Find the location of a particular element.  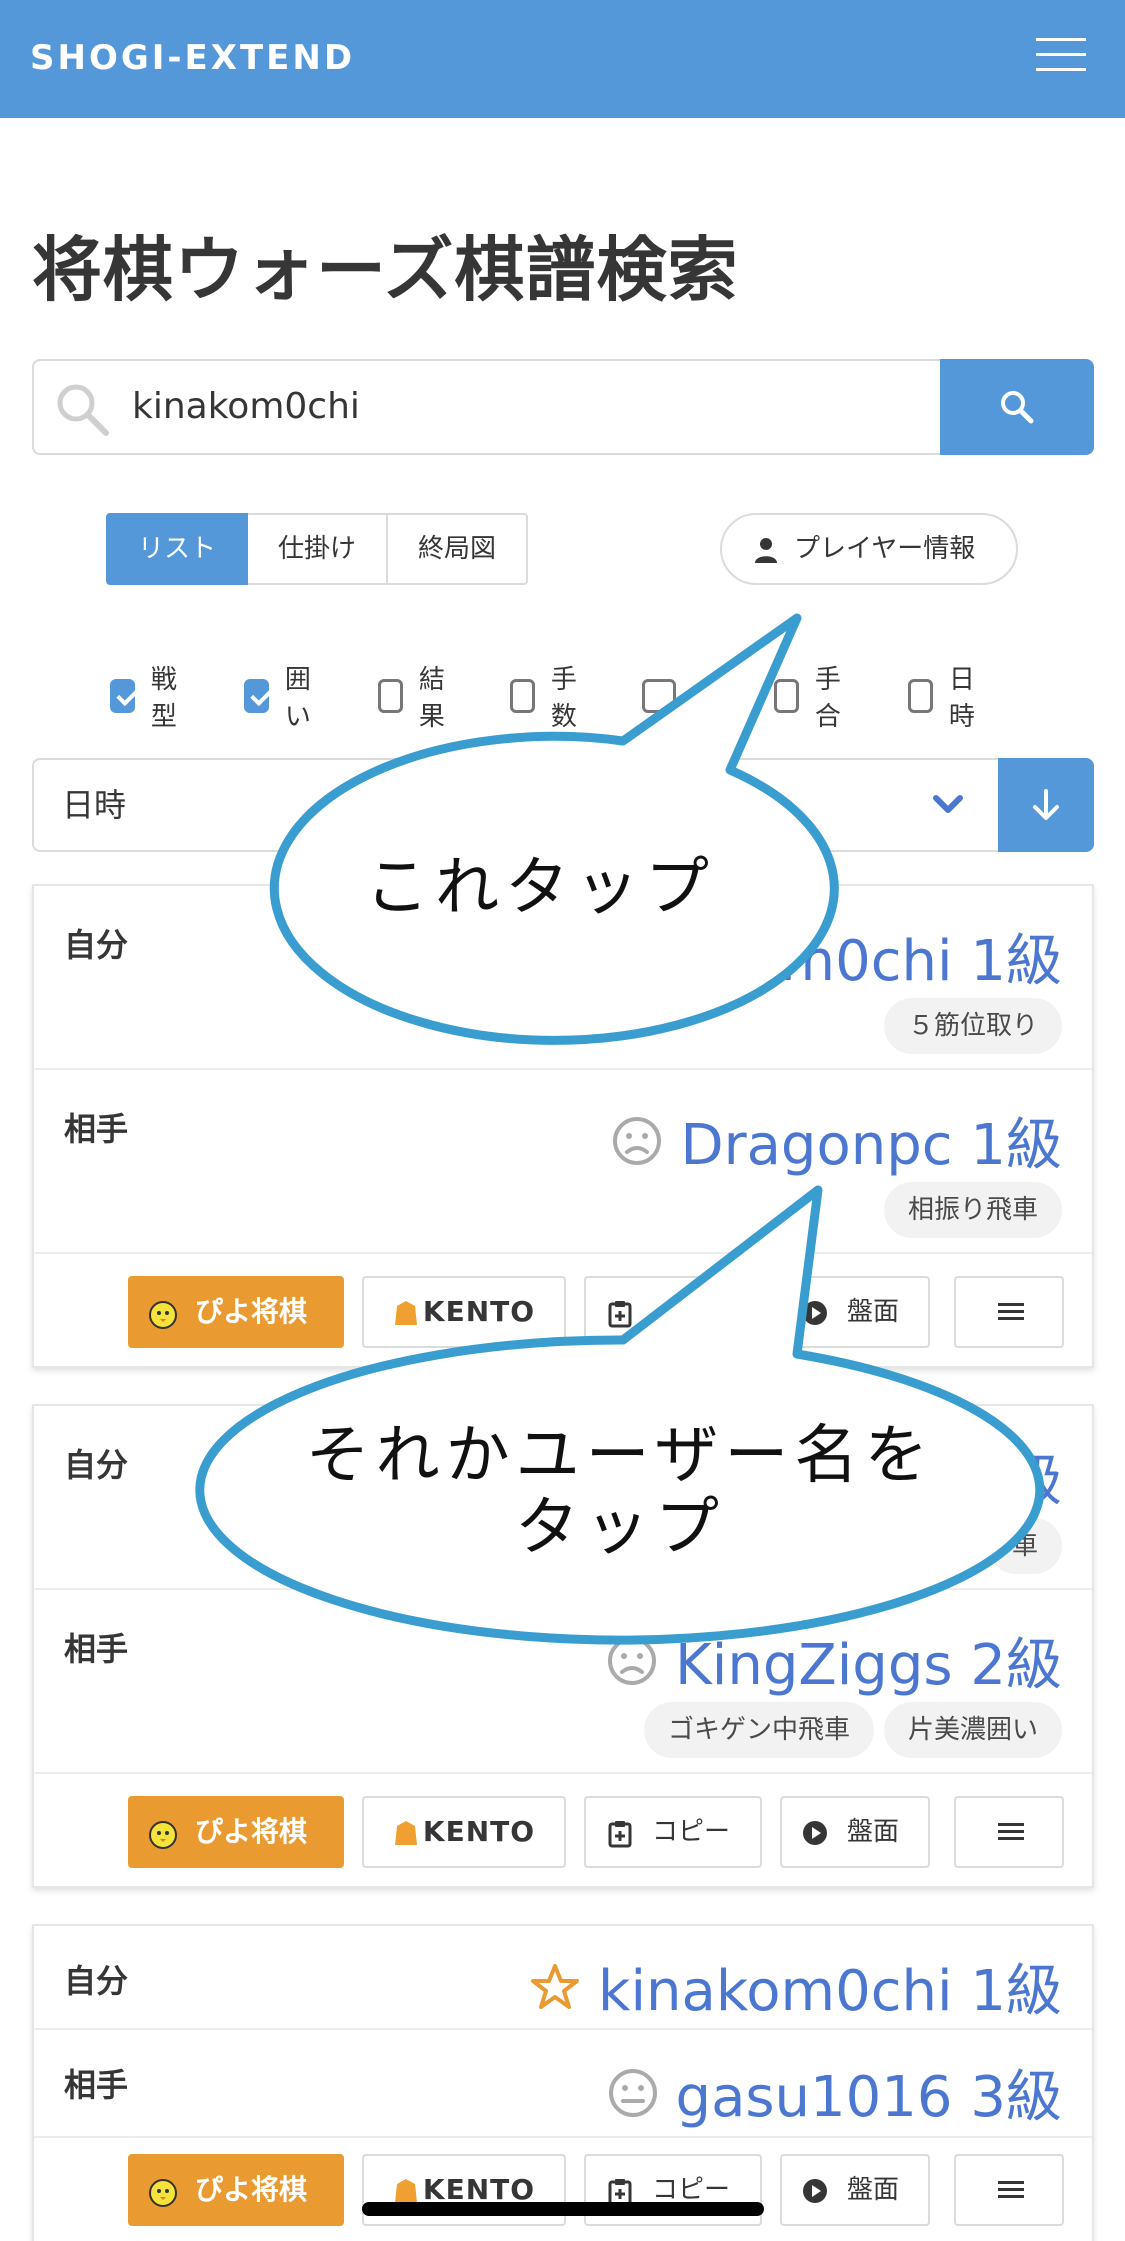

home-indicator is located at coordinates (563, 2209).